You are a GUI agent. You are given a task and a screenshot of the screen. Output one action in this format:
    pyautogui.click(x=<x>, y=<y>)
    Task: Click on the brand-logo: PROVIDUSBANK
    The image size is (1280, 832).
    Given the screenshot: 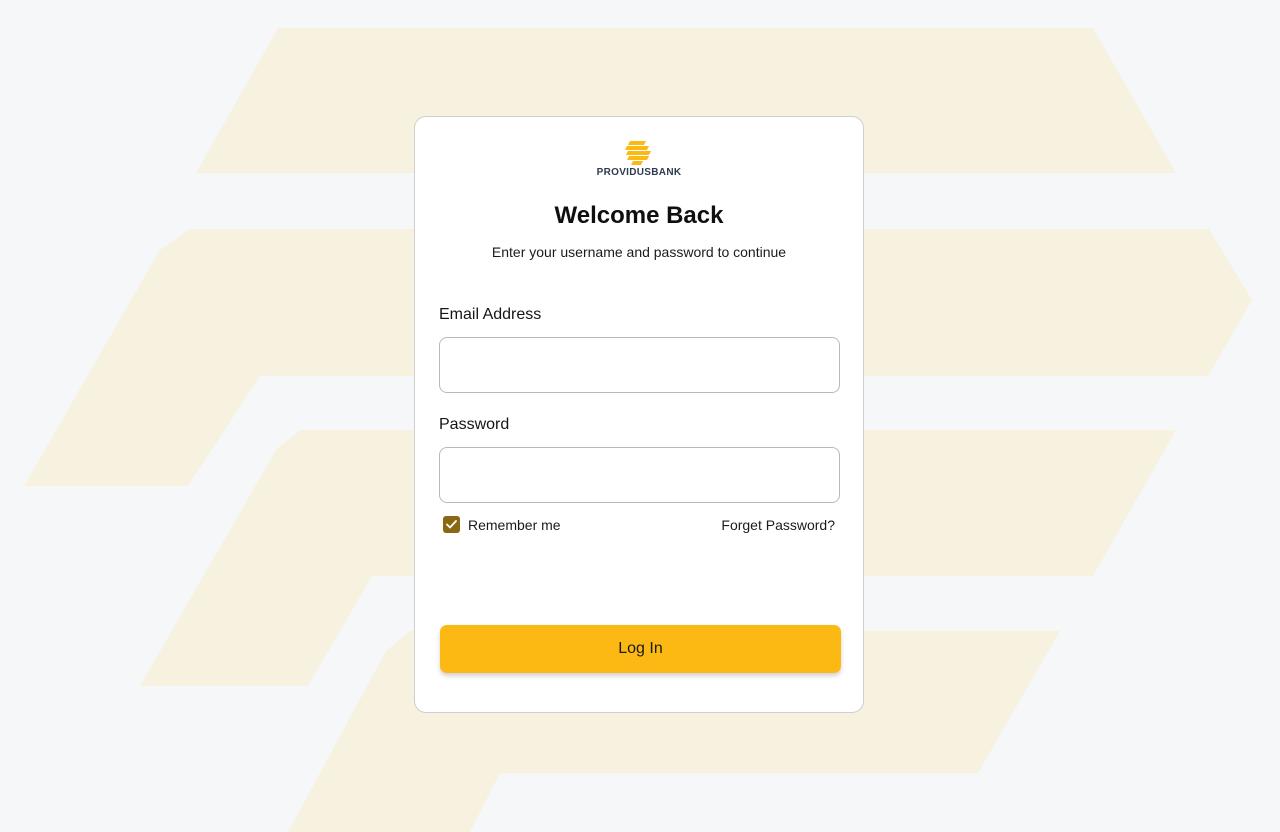 What is the action you would take?
    pyautogui.click(x=639, y=159)
    